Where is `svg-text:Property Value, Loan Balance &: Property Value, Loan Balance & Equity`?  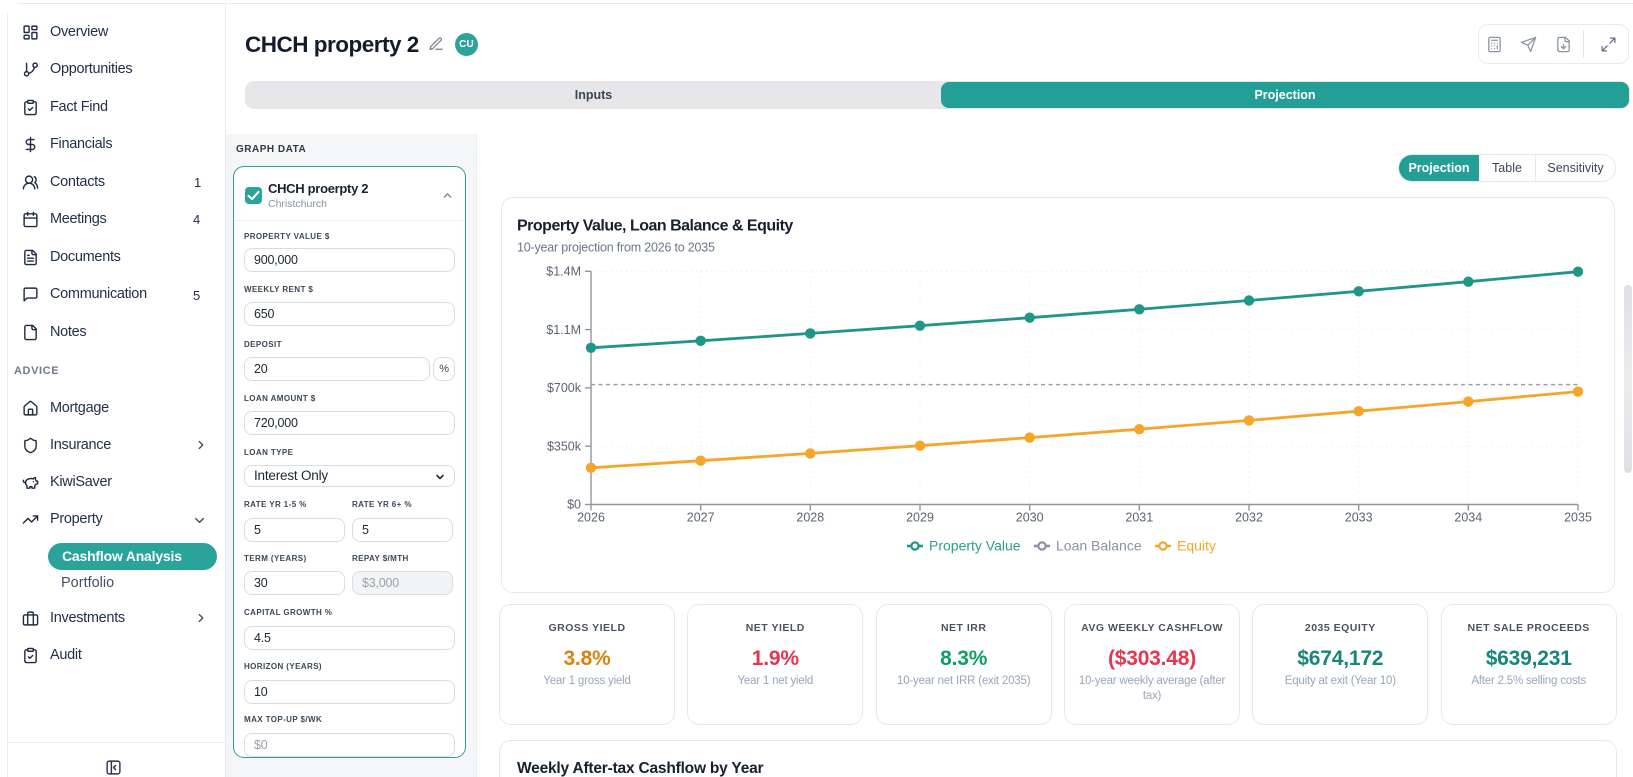
svg-text:Property Value, Loan Balance &: Property Value, Loan Balance & Equity is located at coordinates (655, 226).